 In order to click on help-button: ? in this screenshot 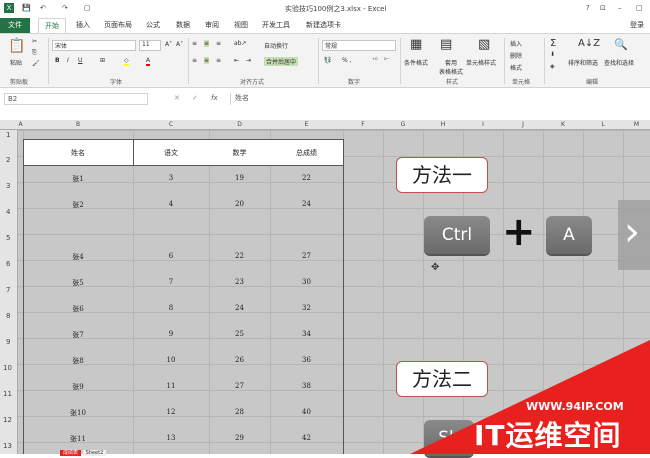, I will do `click(588, 8)`.